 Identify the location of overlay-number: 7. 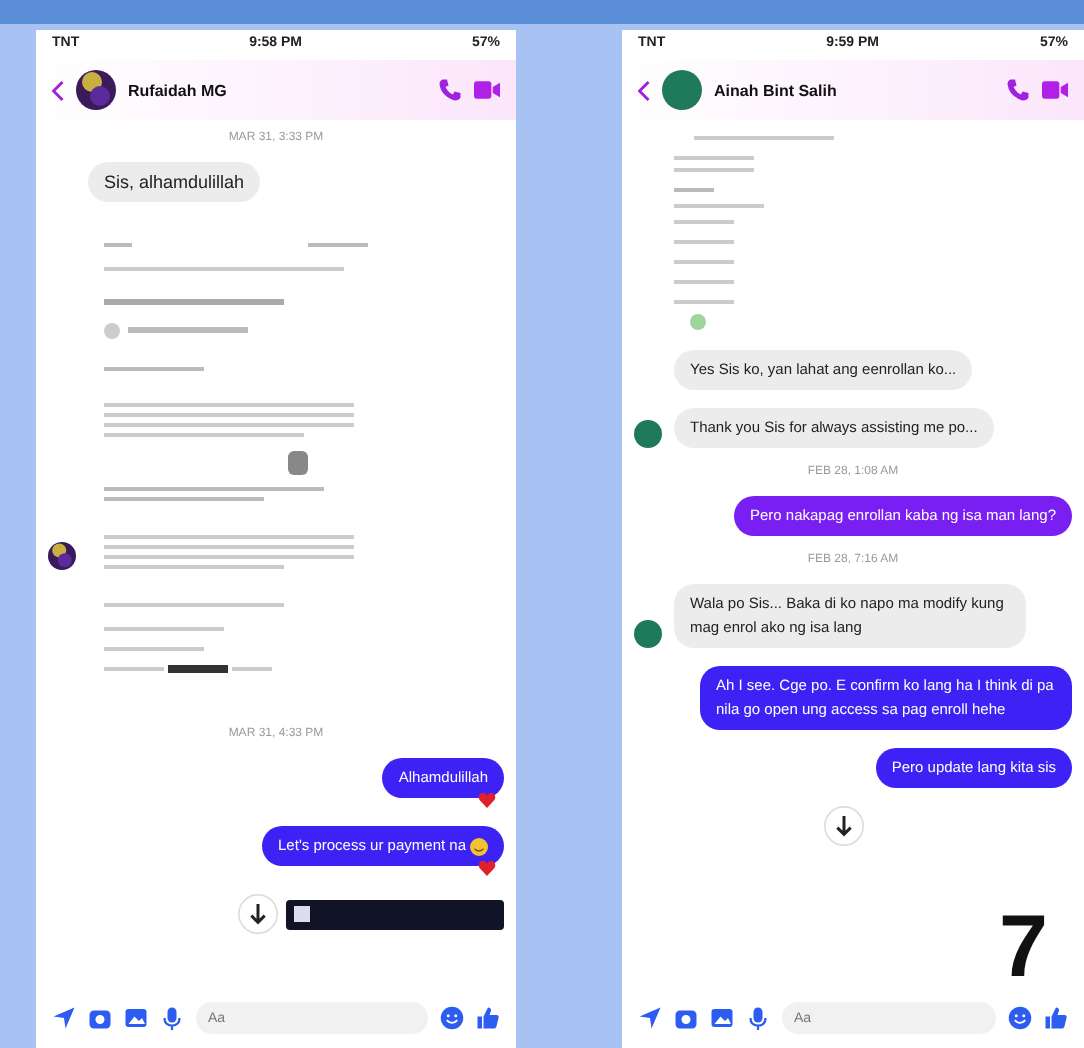
(1023, 948).